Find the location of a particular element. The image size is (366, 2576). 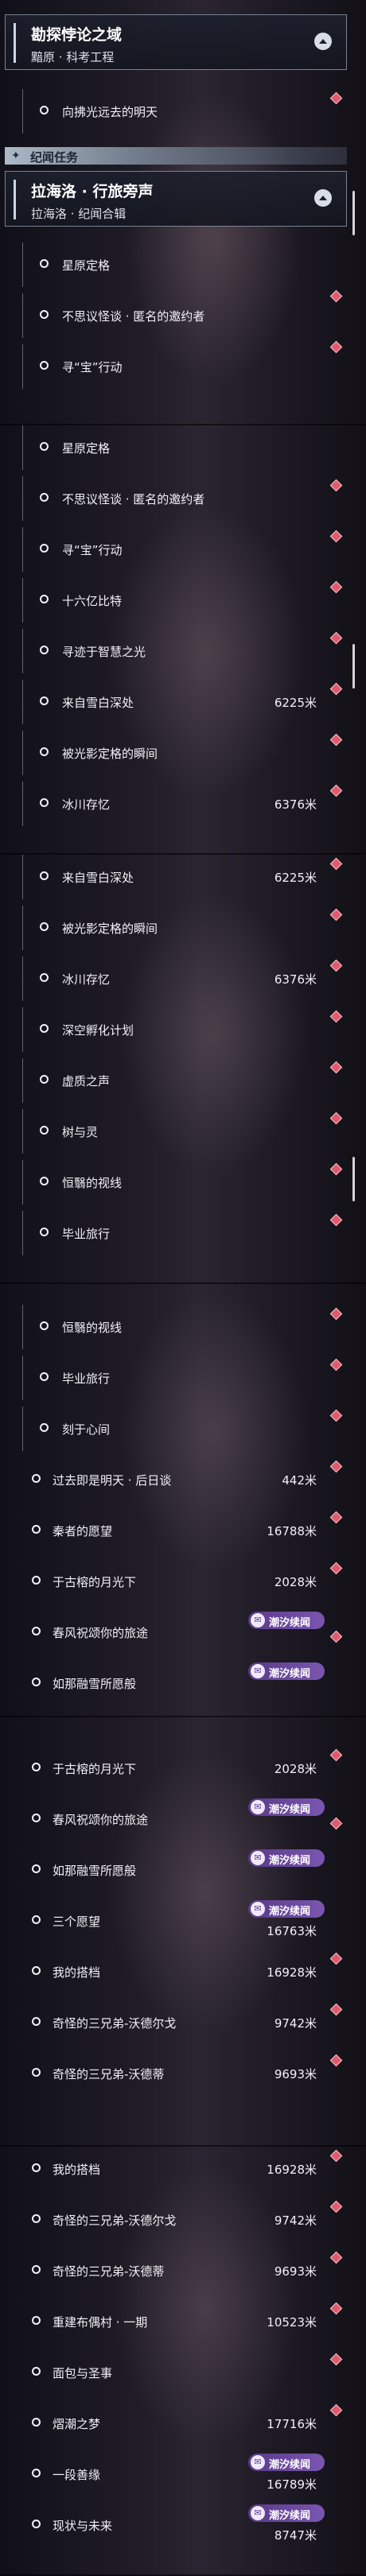

quest-row: 熠潮之梦 17716米 is located at coordinates (176, 2423).